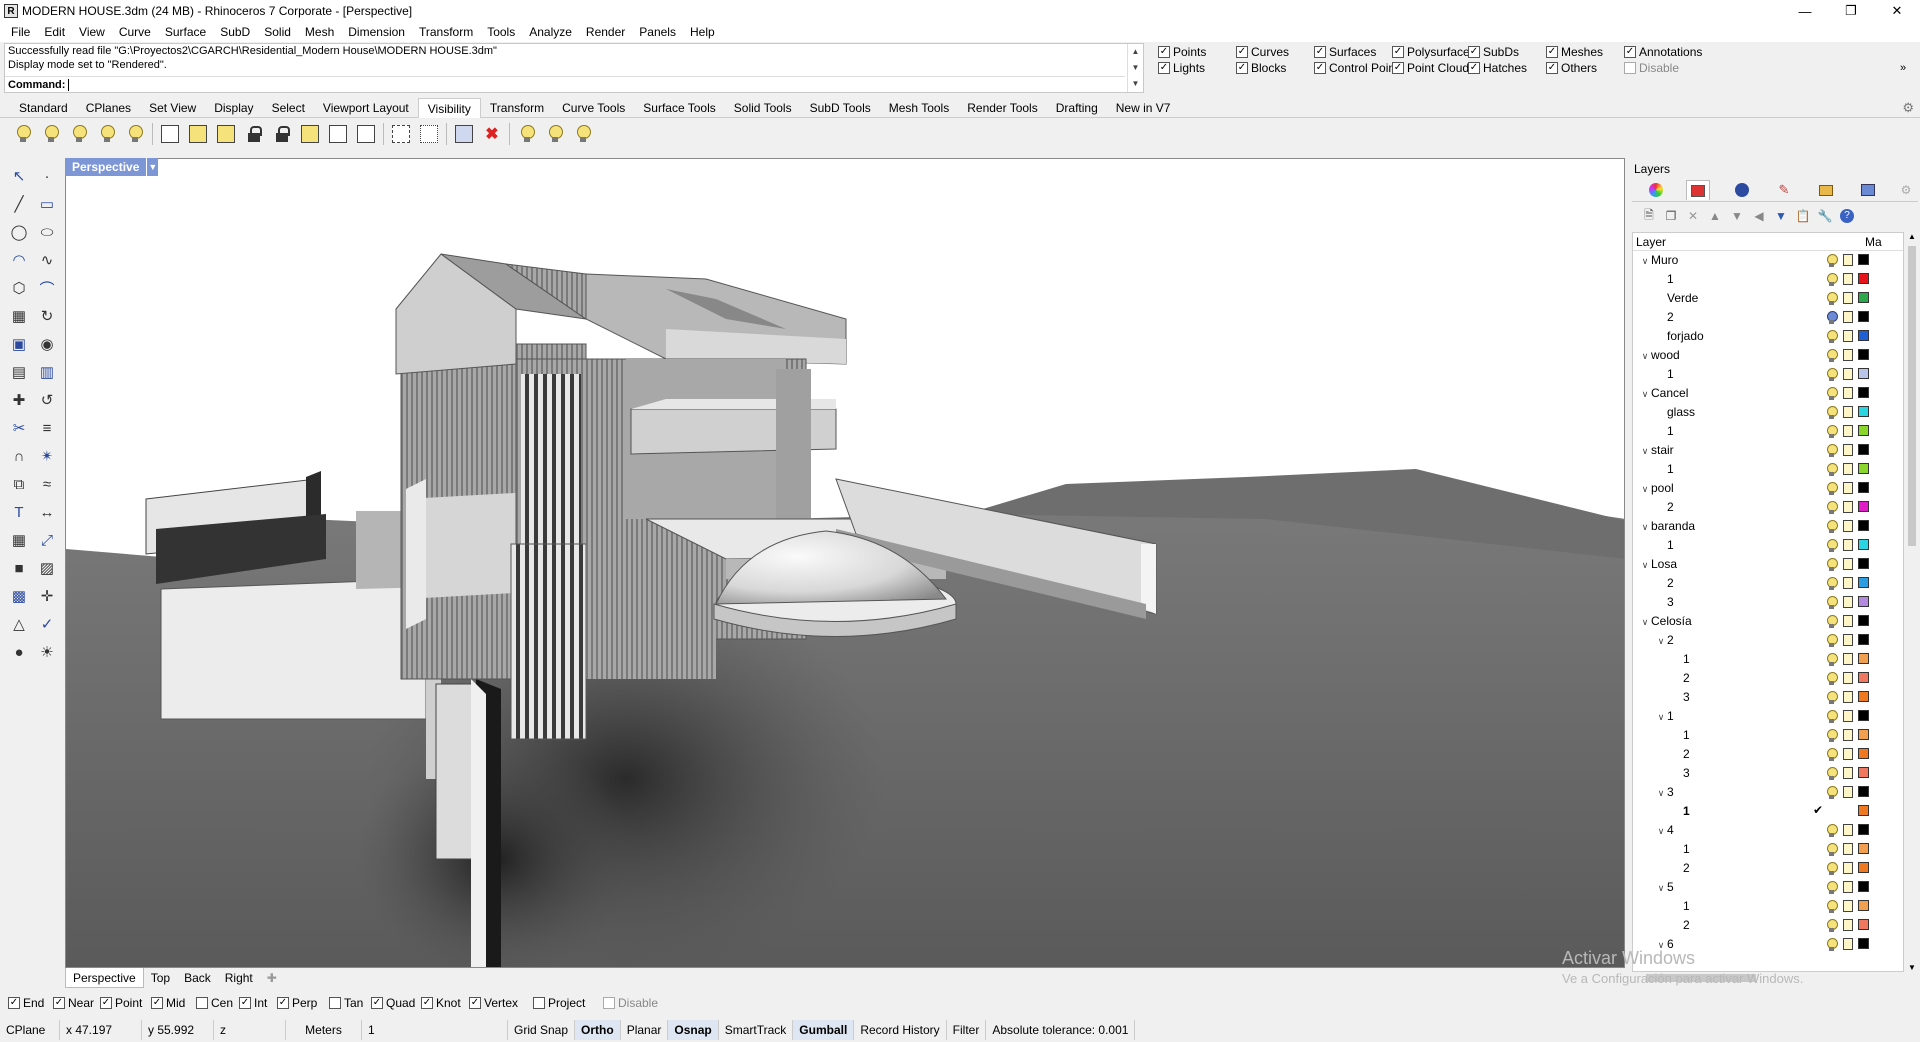 The image size is (1920, 1042). Describe the element at coordinates (47, 260) in the screenshot. I see `curve-icon: ∿` at that location.